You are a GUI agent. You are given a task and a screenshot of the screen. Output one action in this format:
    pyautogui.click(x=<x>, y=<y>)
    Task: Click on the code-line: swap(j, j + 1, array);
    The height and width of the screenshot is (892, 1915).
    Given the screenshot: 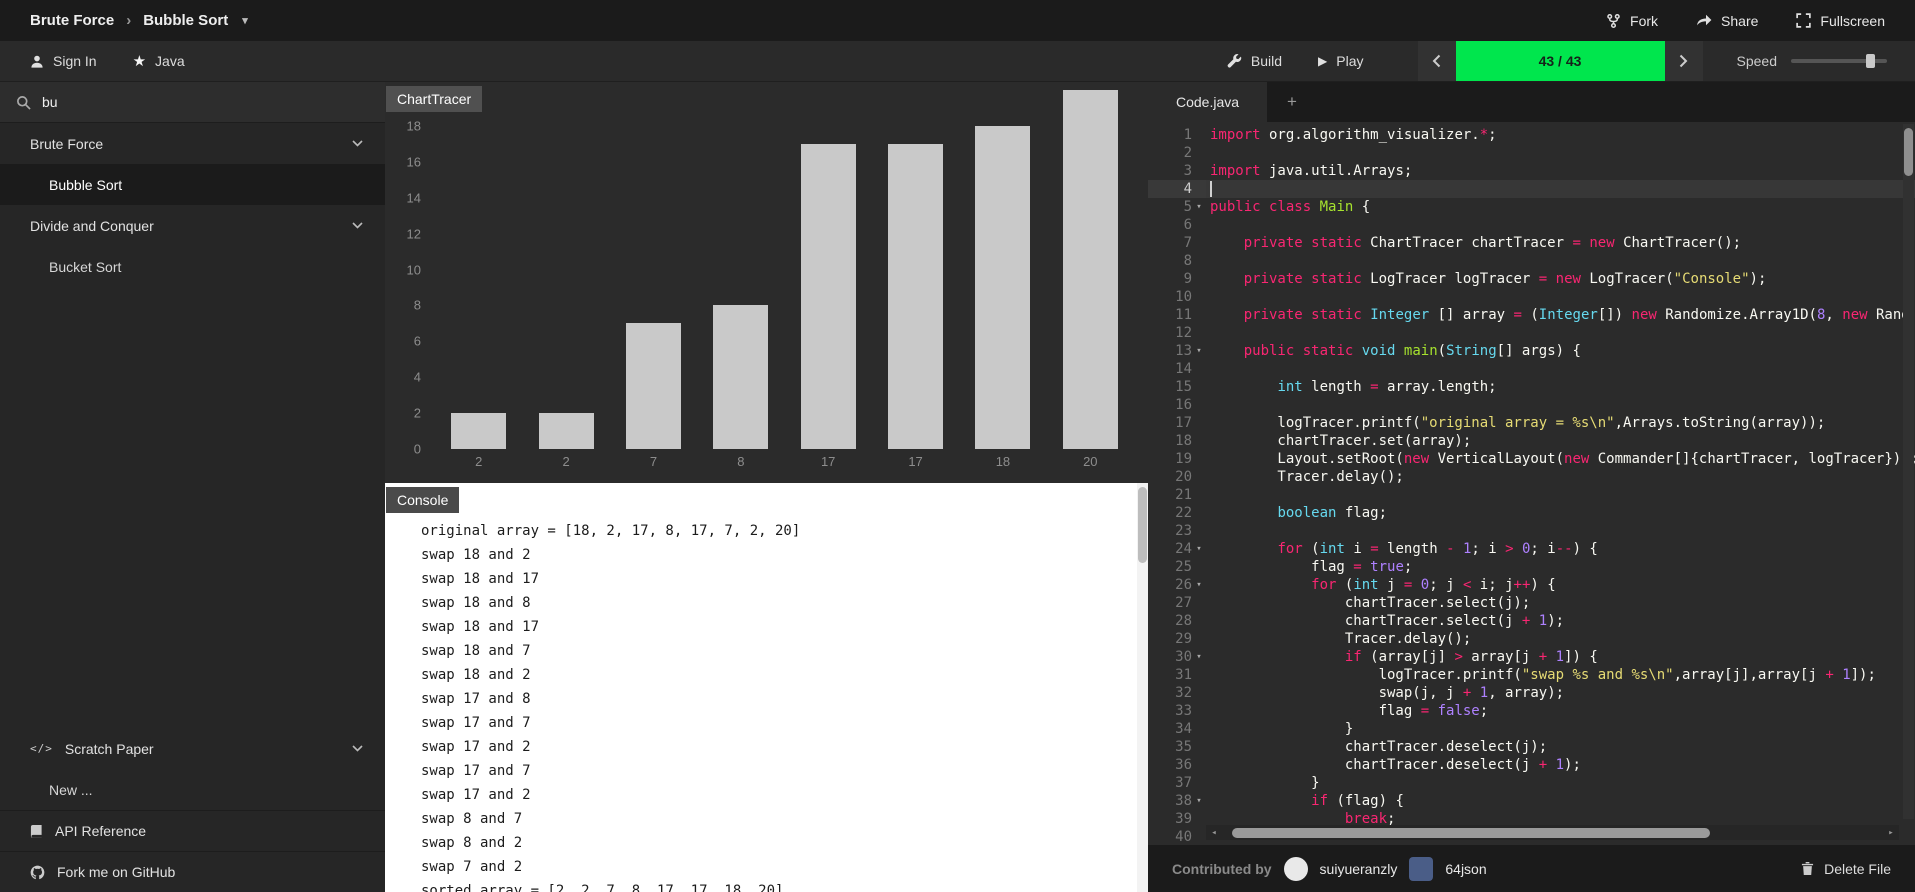 What is the action you would take?
    pyautogui.click(x=1387, y=693)
    